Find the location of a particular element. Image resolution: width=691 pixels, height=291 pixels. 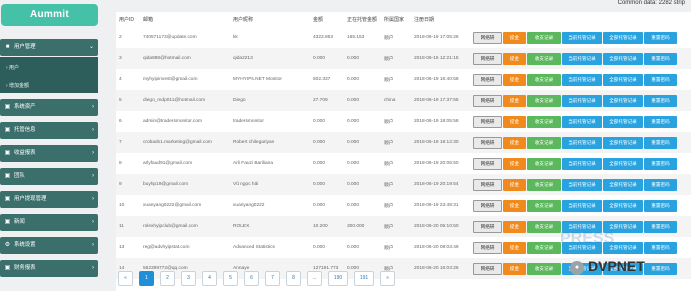

sidebar-item-team: ▣ 团队 › is located at coordinates (49, 176).